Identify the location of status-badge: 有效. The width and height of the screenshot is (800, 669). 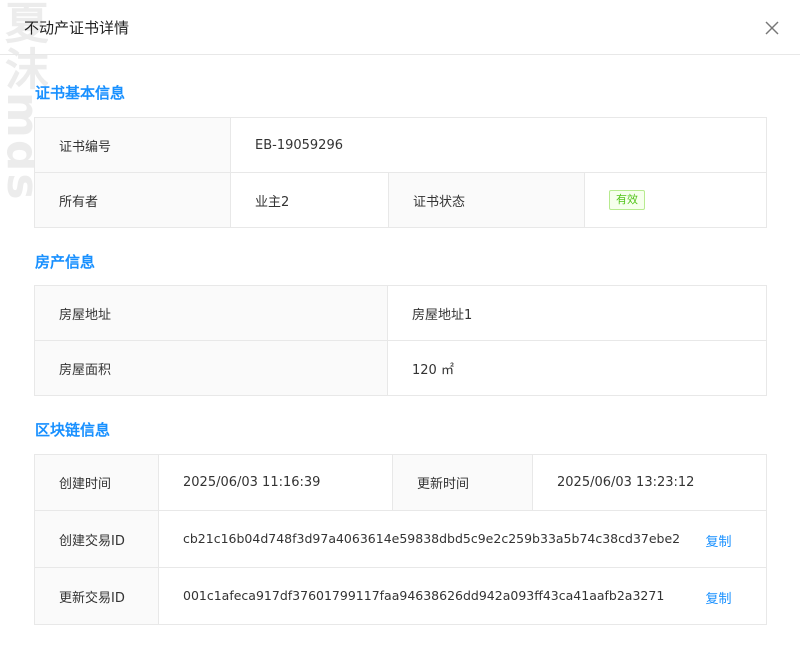
(627, 200).